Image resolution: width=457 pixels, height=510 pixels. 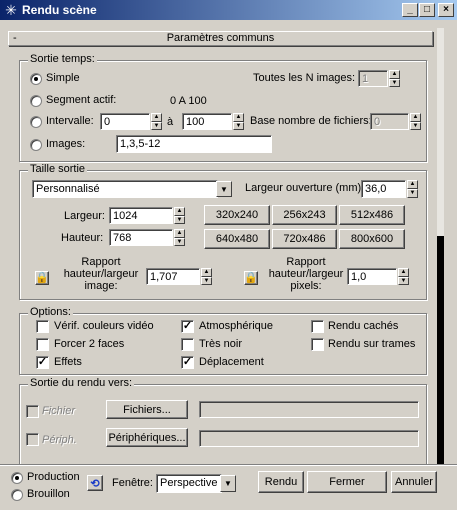 What do you see at coordinates (58, 169) in the screenshot?
I see `output-size-title: Taille sortie` at bounding box center [58, 169].